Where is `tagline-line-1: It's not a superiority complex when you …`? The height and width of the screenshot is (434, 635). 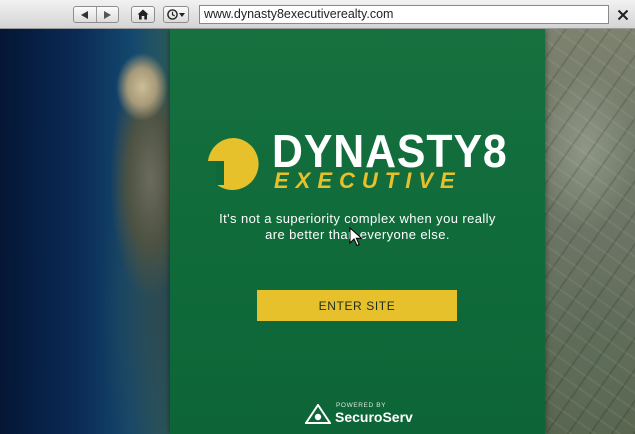
tagline-line-1: It's not a superiority complex when you … is located at coordinates (357, 218).